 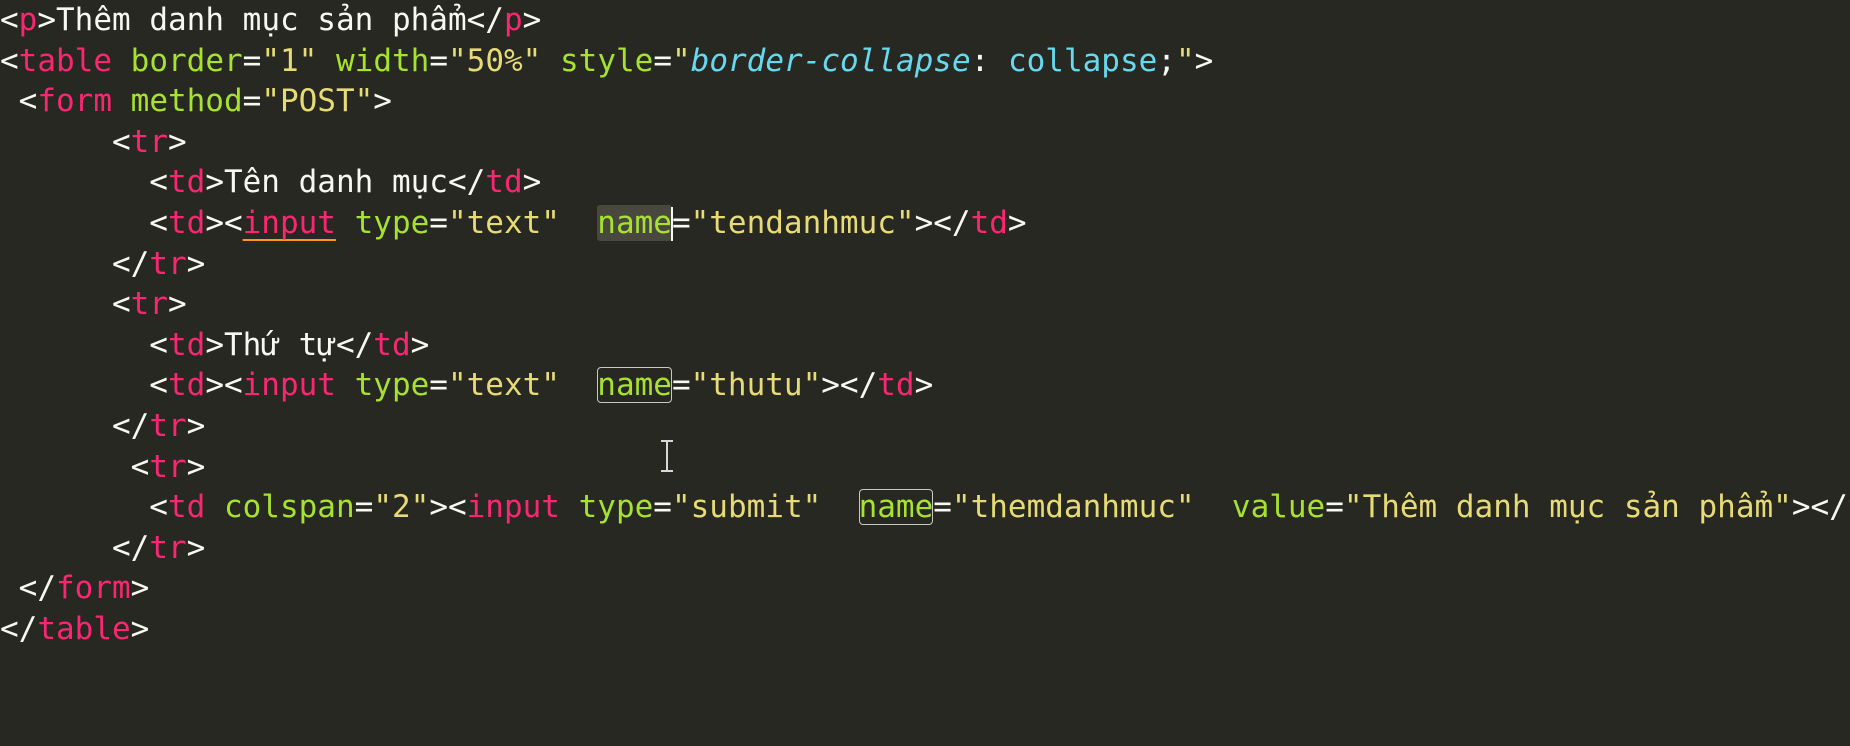 What do you see at coordinates (925, 182) in the screenshot?
I see `code-line-5: <td>Tên danh mục</td>` at bounding box center [925, 182].